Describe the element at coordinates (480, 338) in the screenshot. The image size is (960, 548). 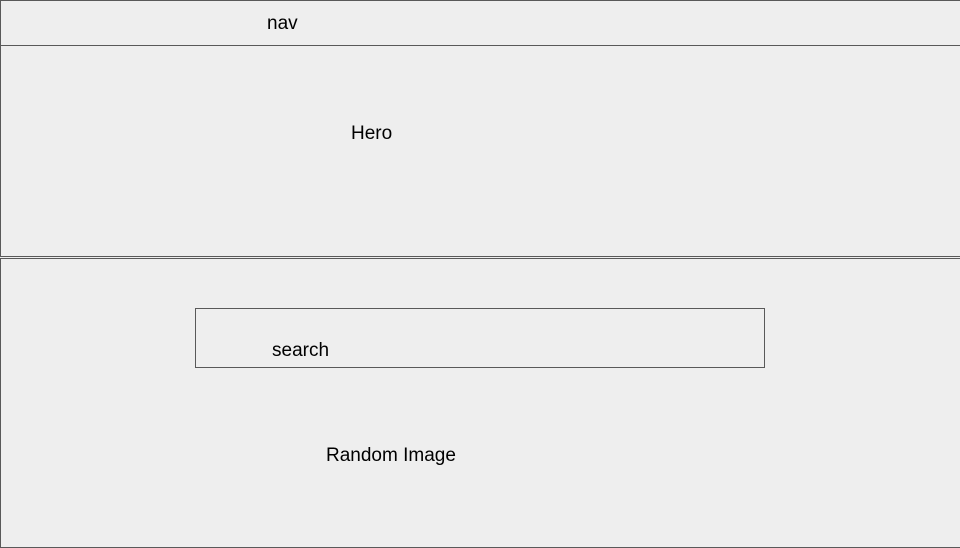
I see `search-box: search` at that location.